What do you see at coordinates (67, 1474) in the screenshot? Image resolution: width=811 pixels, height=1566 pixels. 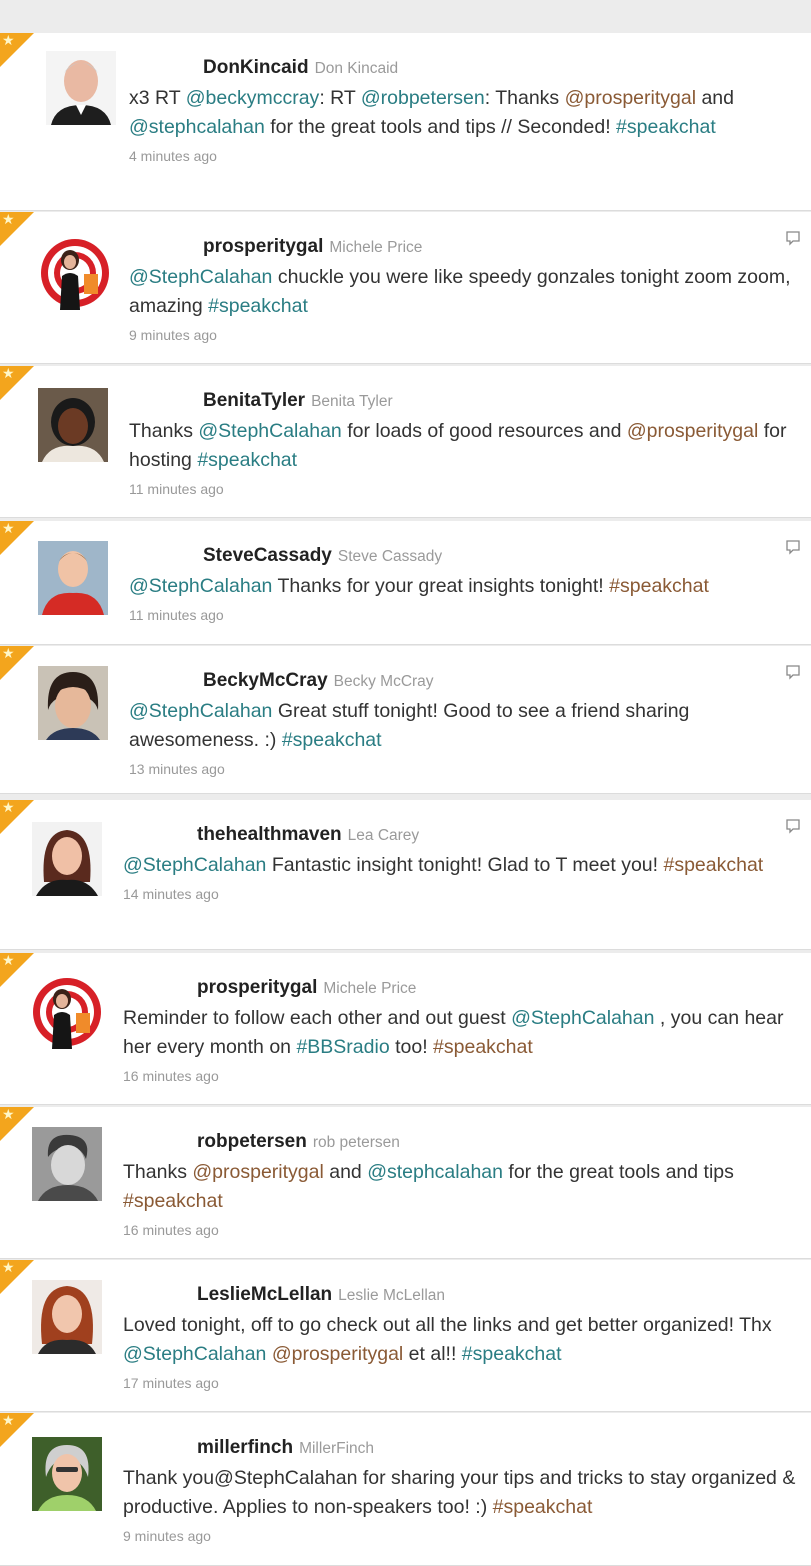 I see `avatar-woman-gray-hair-icon` at bounding box center [67, 1474].